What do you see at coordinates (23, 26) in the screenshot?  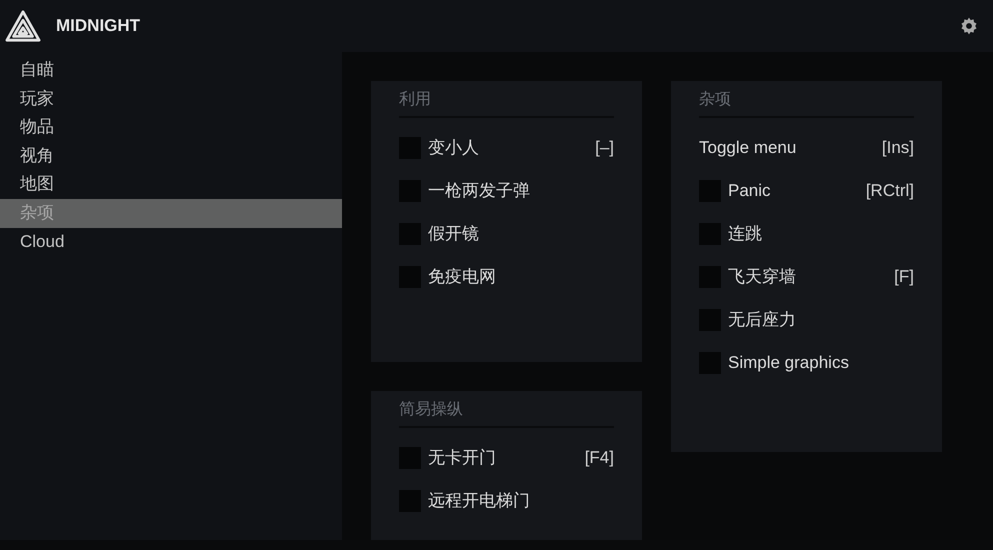 I see `triangle-logo-icon` at bounding box center [23, 26].